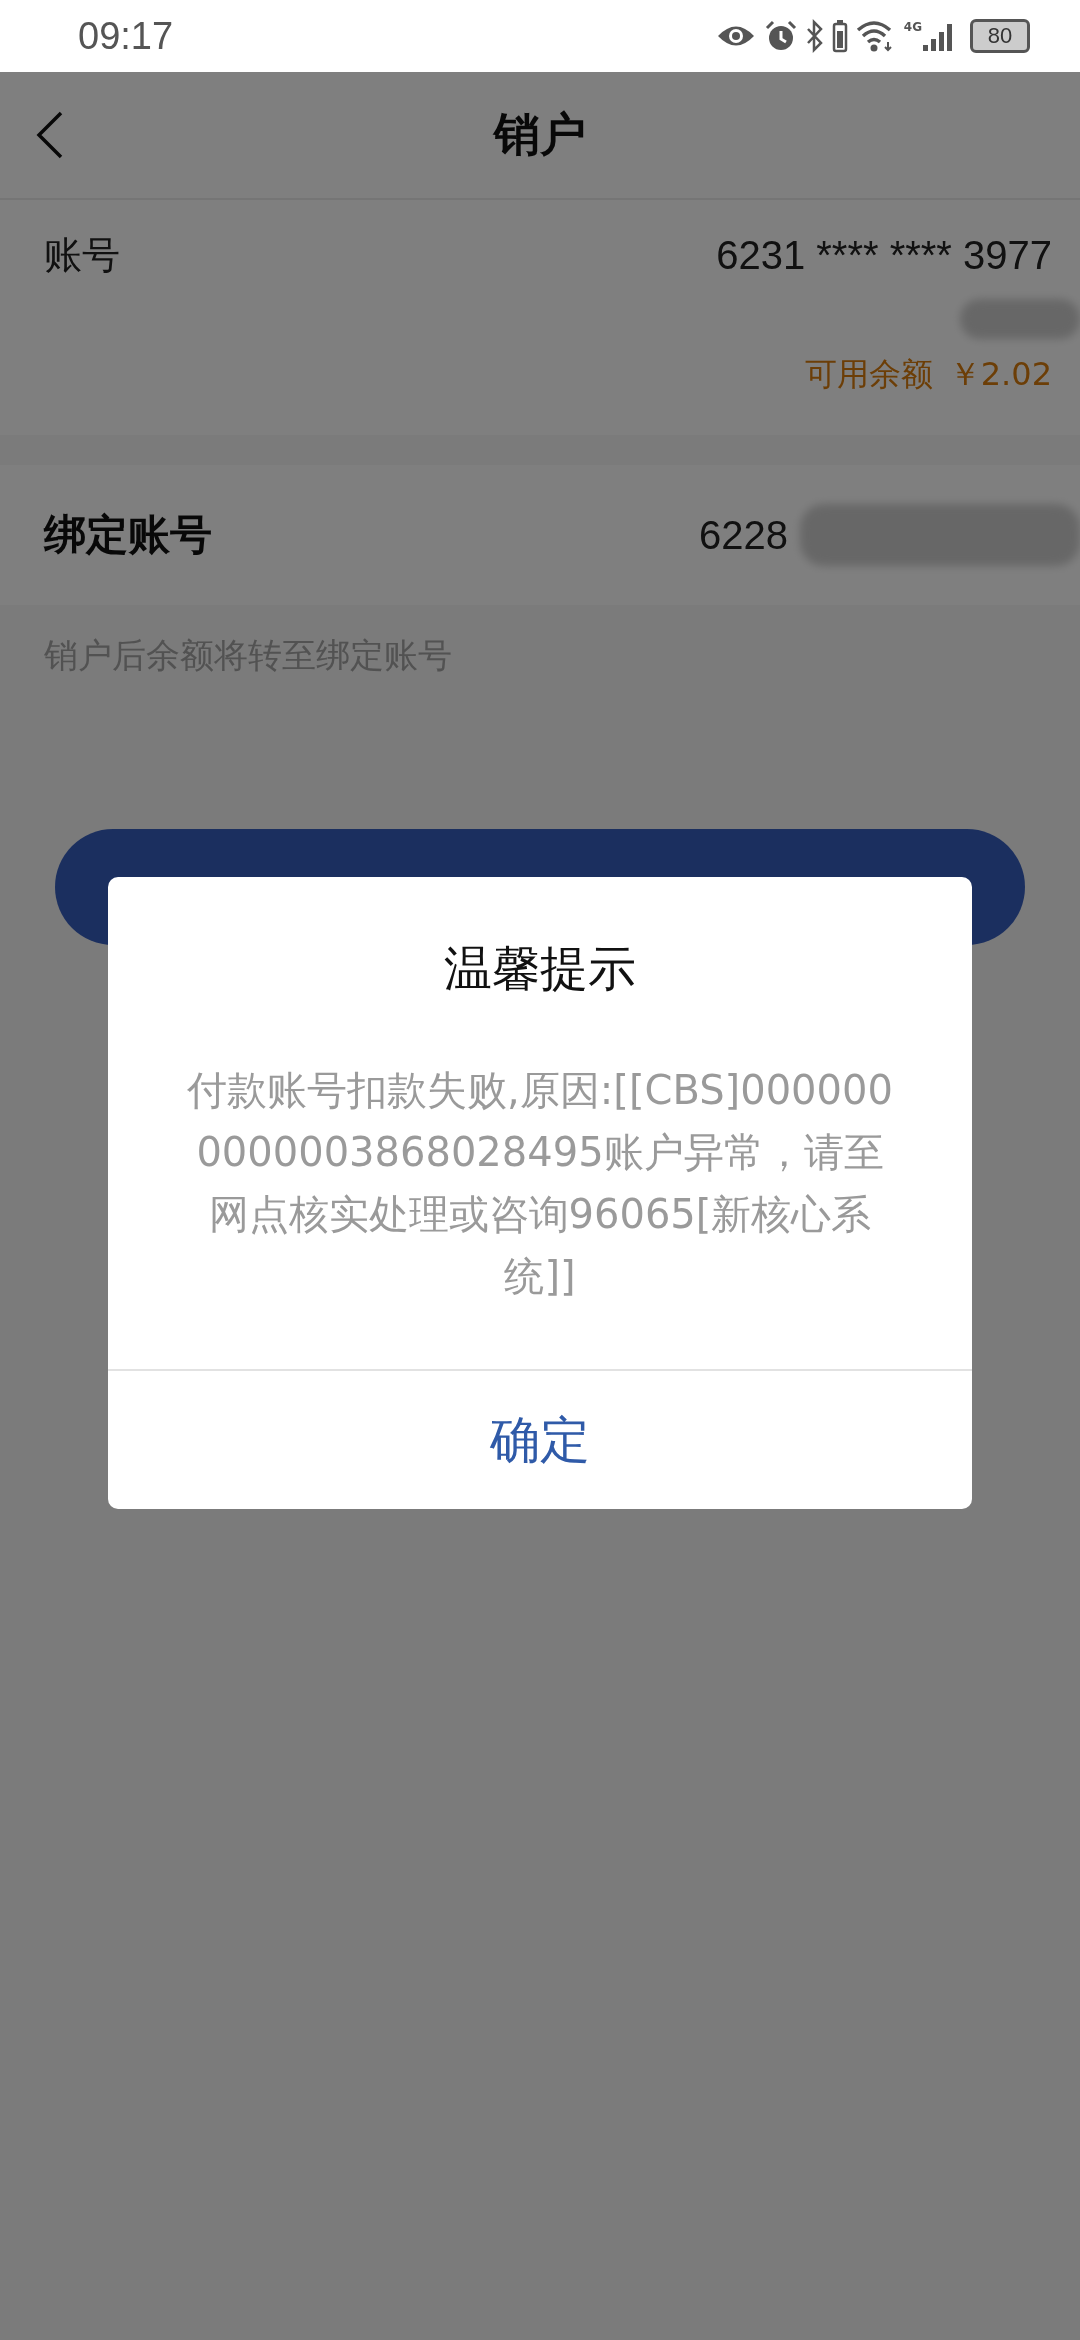 This screenshot has width=1080, height=2340. I want to click on status-time: 09:17, so click(126, 36).